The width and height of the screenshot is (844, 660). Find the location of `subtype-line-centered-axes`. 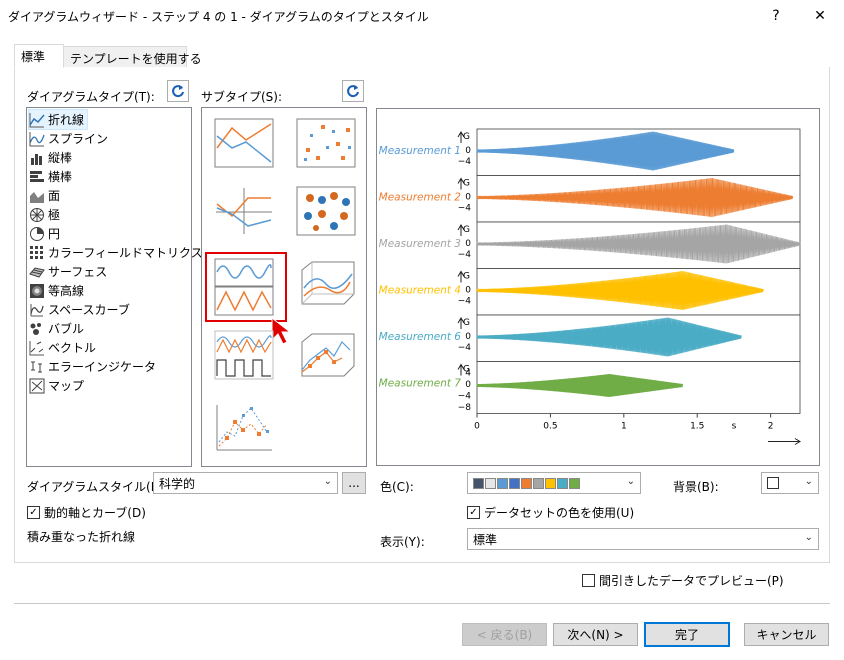

subtype-line-centered-axes is located at coordinates (244, 211).